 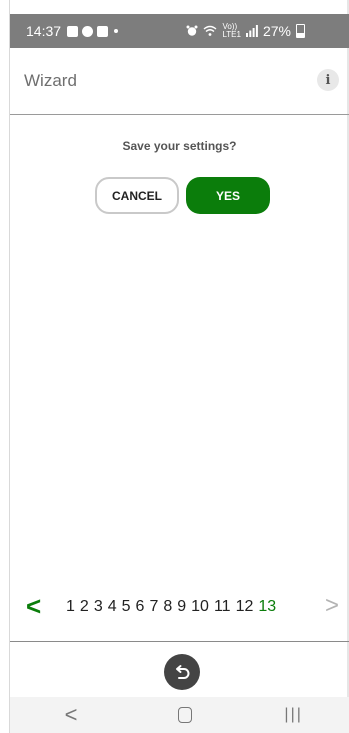 I want to click on wifi-icon, so click(x=210, y=30).